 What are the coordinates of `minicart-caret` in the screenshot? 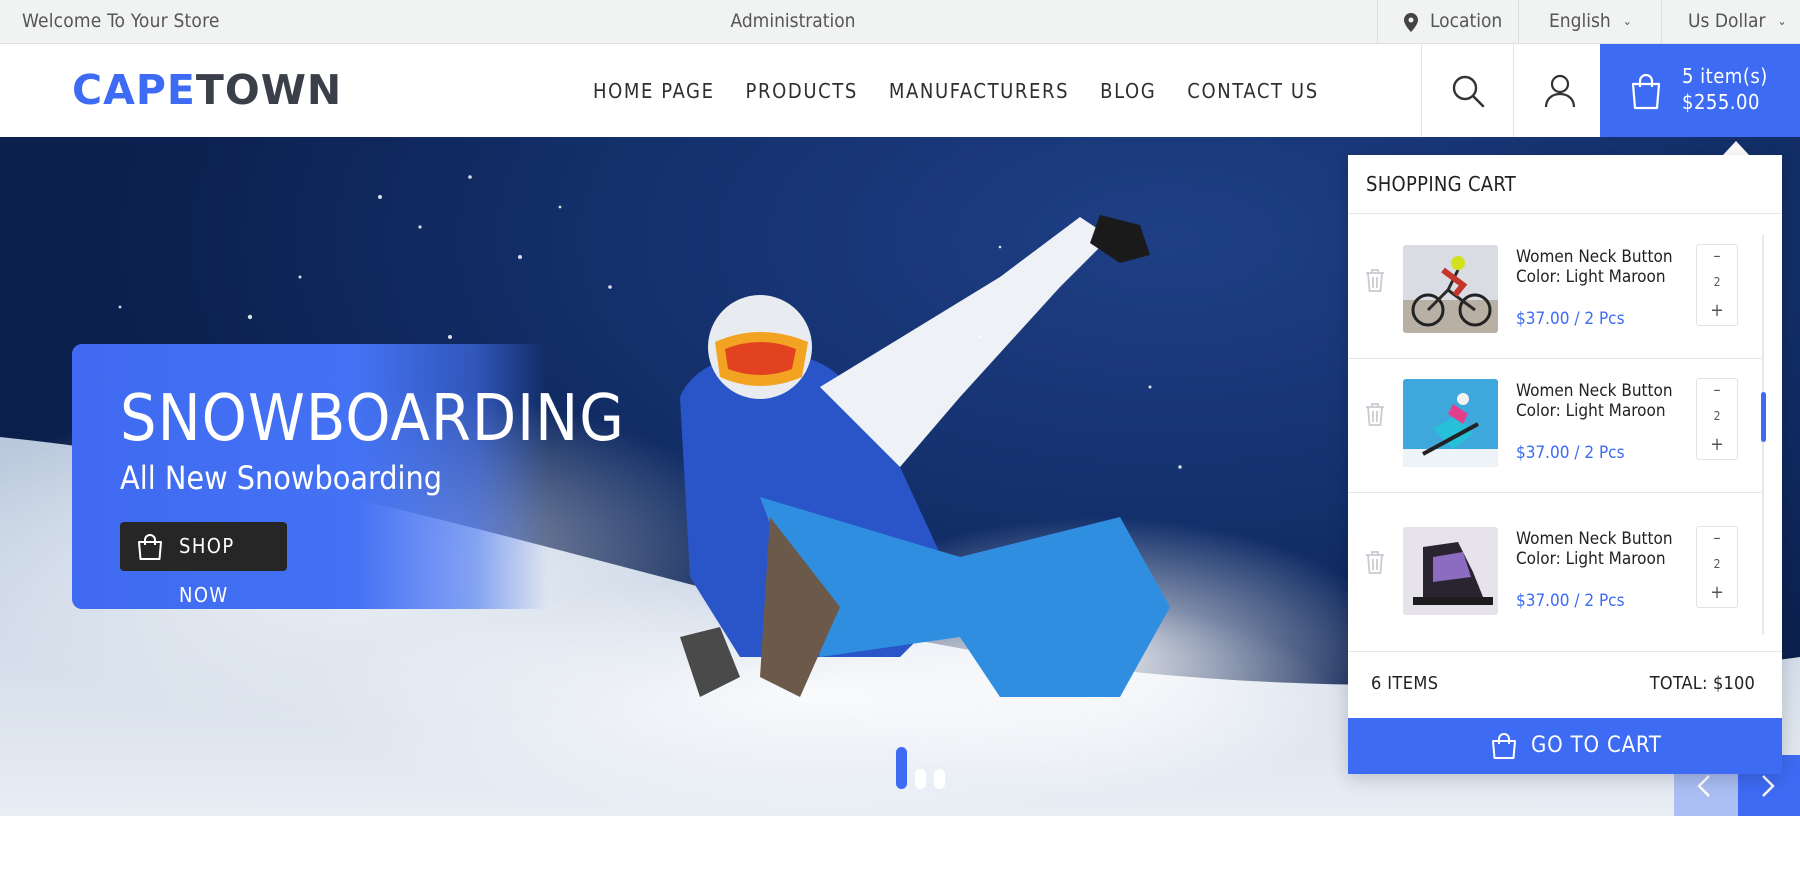 It's located at (1736, 148).